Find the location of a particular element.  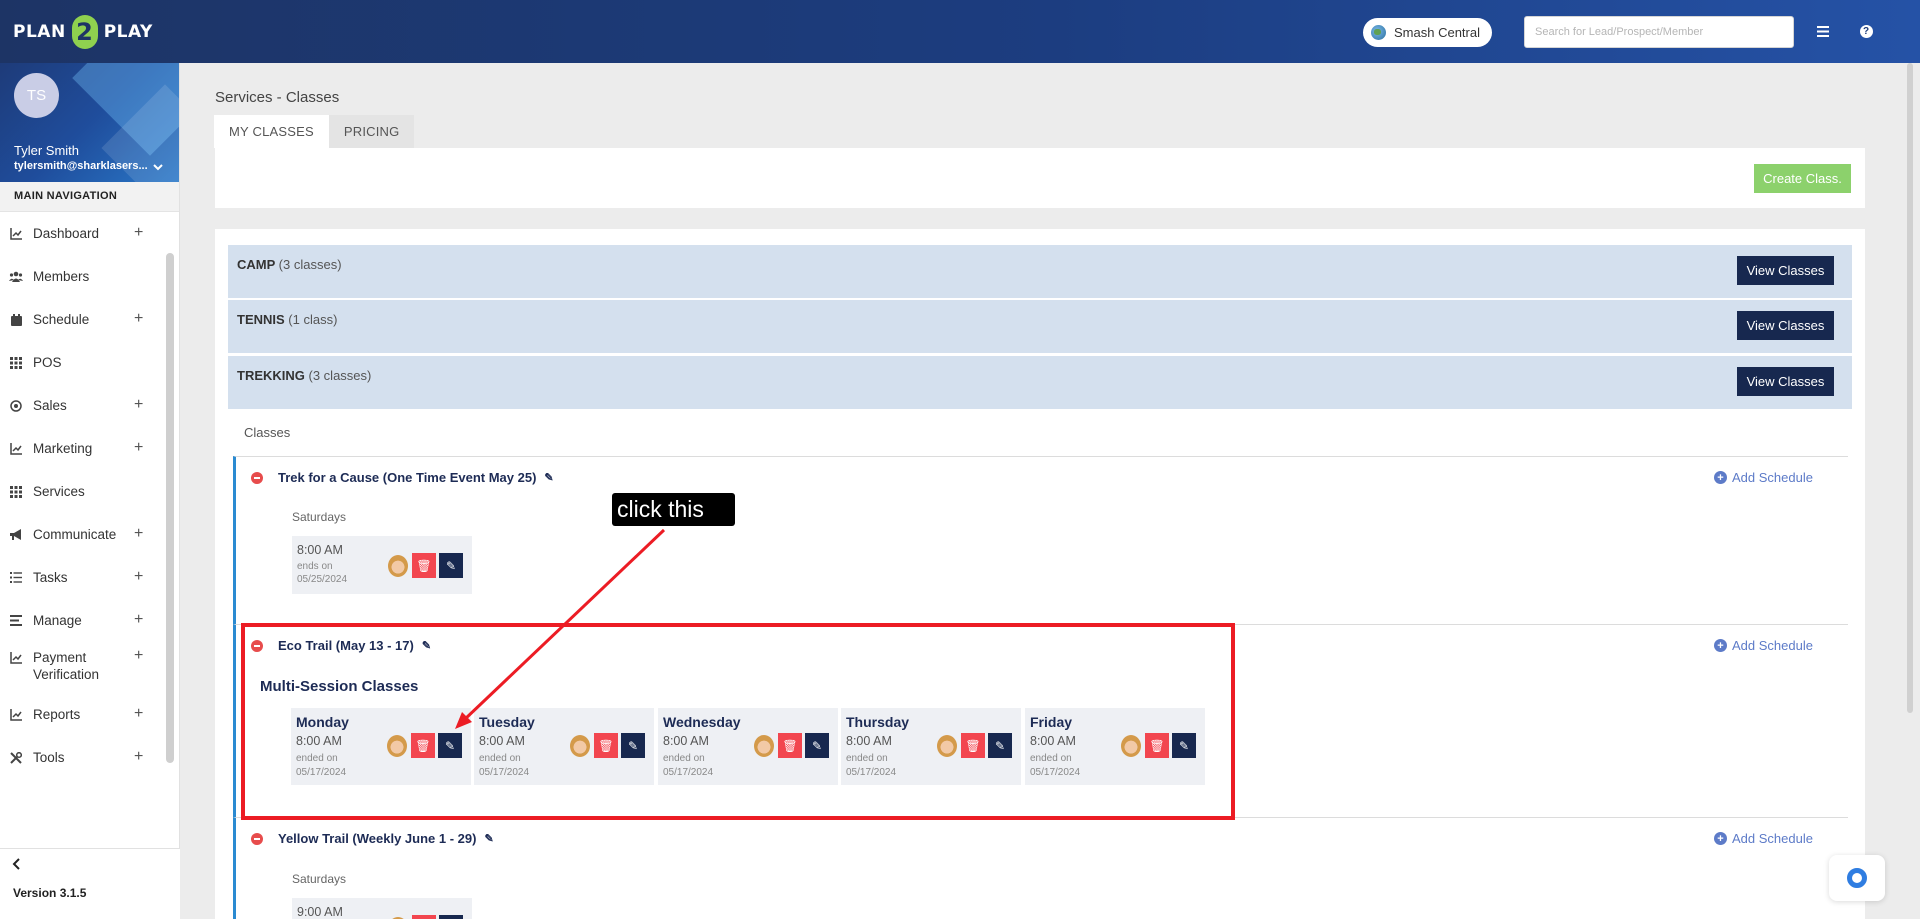

lifebuoy-icon is located at coordinates (1857, 878).